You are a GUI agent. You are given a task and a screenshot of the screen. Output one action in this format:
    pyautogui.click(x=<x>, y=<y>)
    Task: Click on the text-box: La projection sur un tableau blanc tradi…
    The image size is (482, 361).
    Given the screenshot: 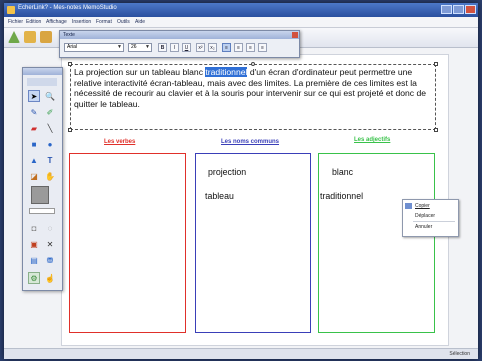 What is the action you would take?
    pyautogui.click(x=253, y=97)
    